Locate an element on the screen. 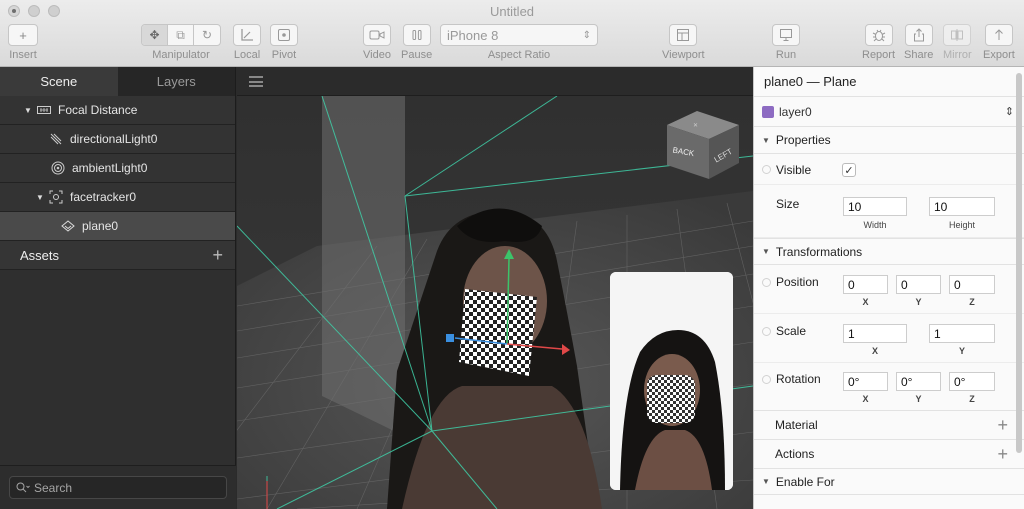  share-button: Share is located at coordinates (918, 42).